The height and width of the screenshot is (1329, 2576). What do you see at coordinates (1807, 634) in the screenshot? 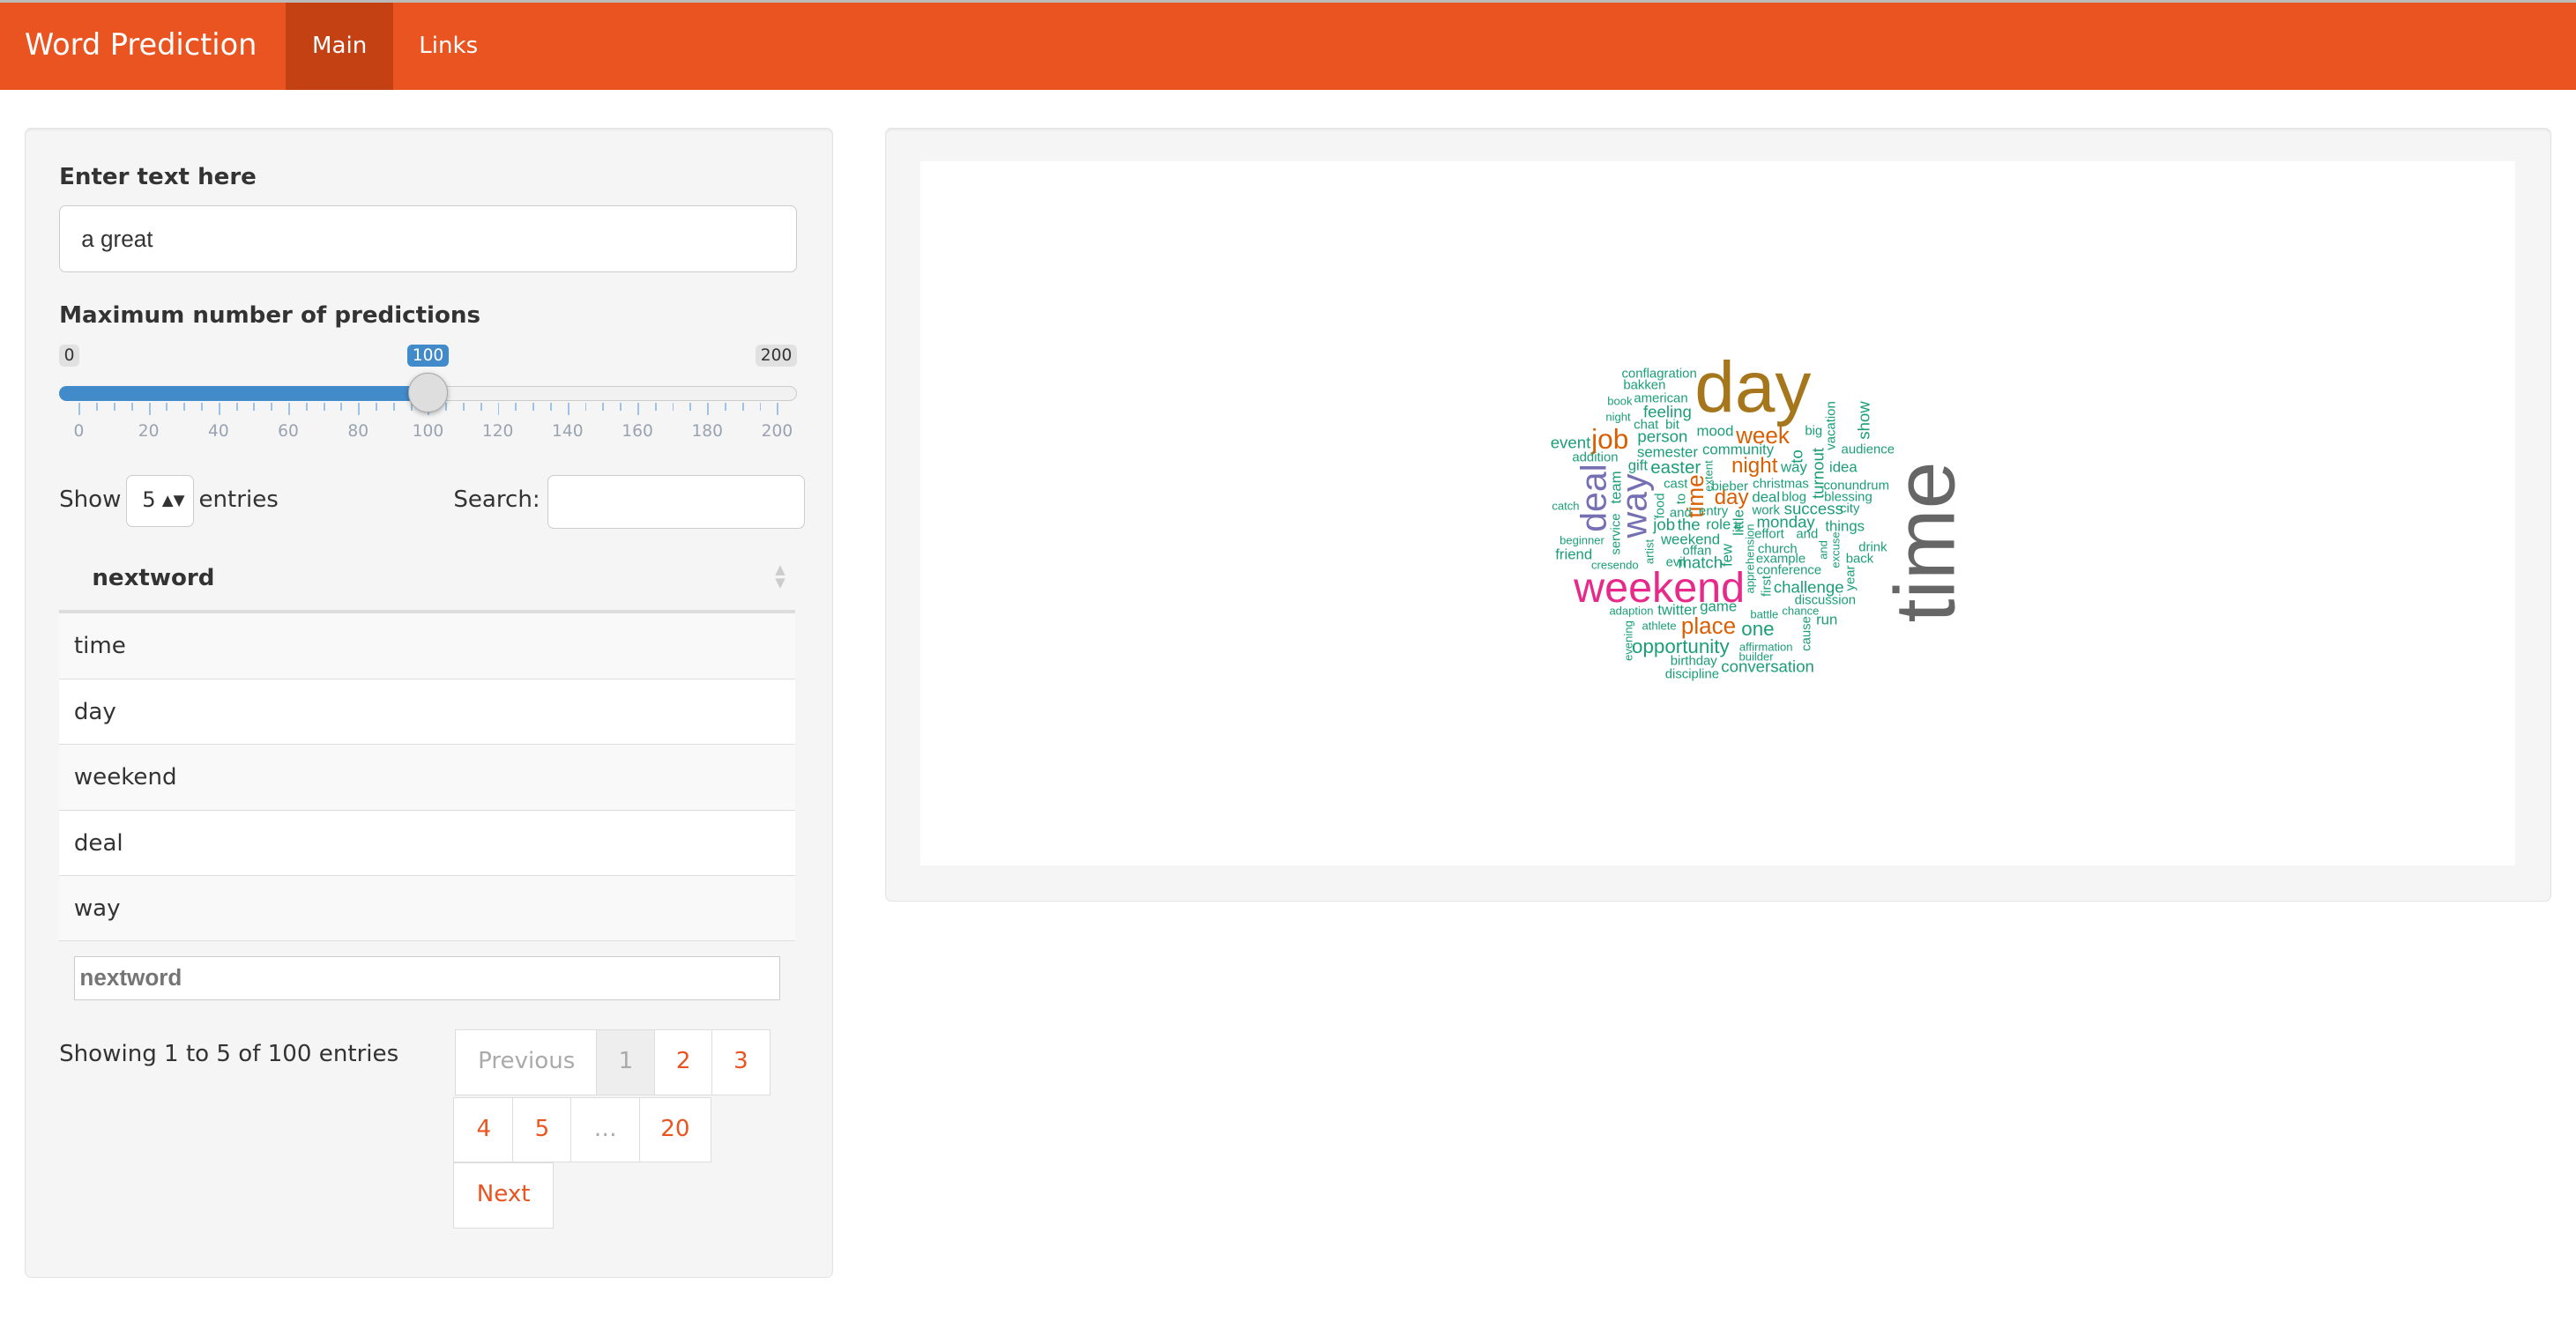
I see `wordcloud-word: cause` at bounding box center [1807, 634].